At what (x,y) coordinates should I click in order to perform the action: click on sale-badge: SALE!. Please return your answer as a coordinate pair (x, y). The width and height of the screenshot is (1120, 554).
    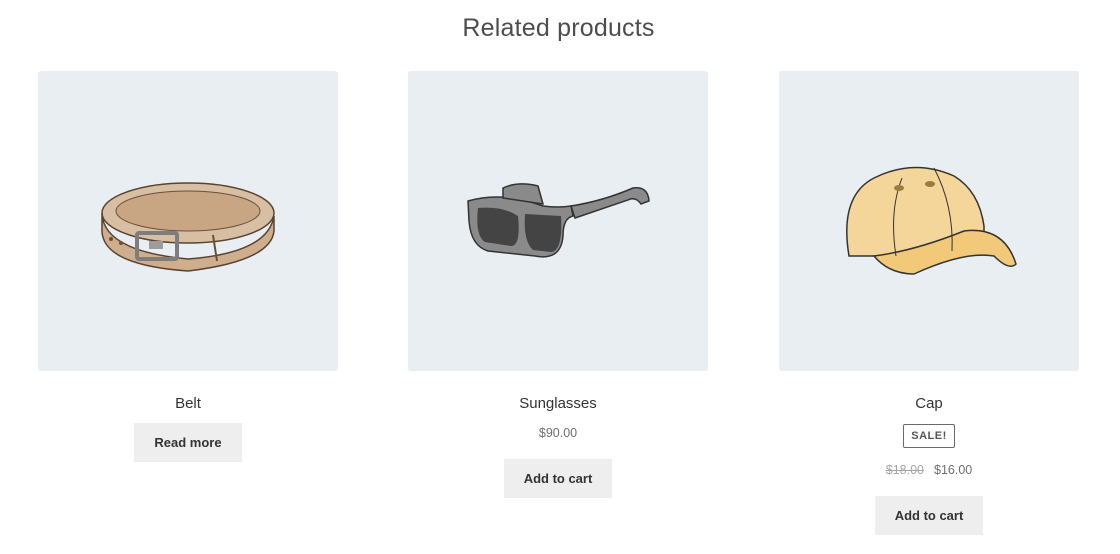
    Looking at the image, I should click on (929, 436).